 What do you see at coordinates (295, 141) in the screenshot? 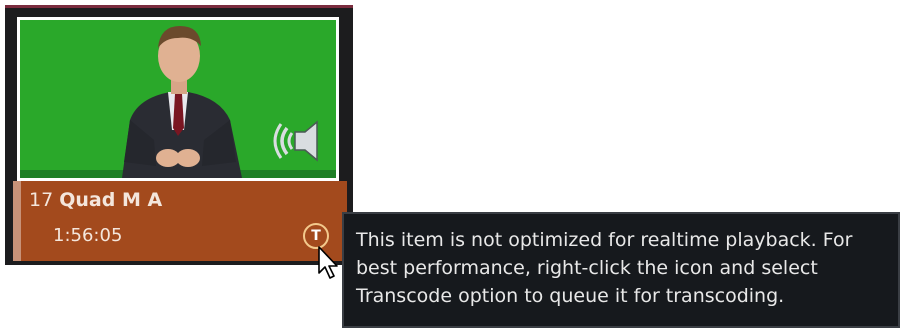
I see `speaker-icon` at bounding box center [295, 141].